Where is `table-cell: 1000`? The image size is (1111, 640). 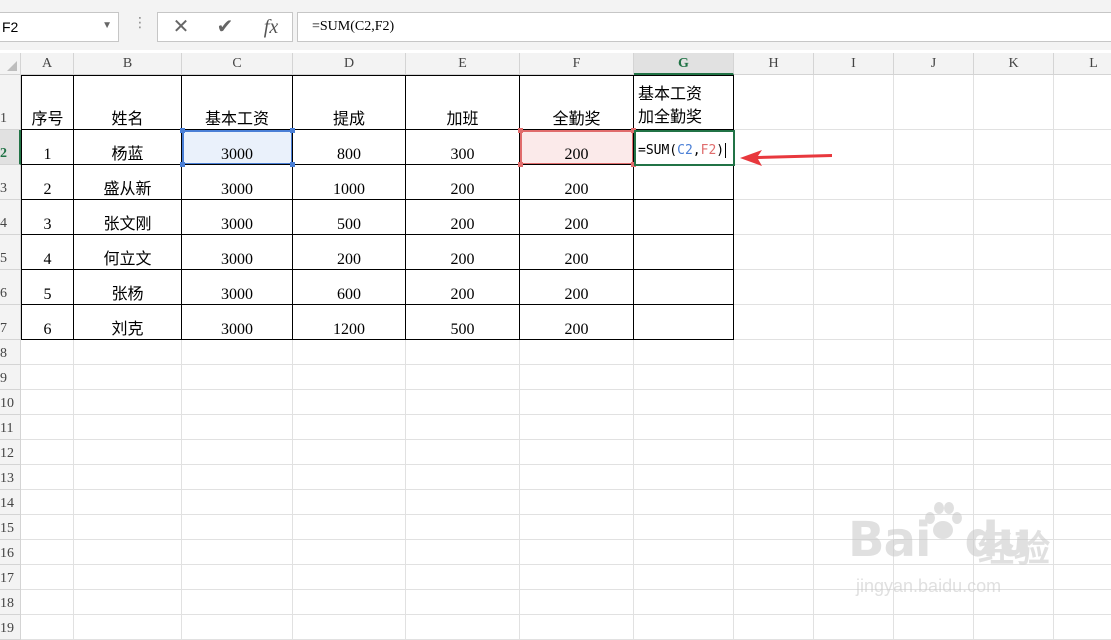 table-cell: 1000 is located at coordinates (349, 182).